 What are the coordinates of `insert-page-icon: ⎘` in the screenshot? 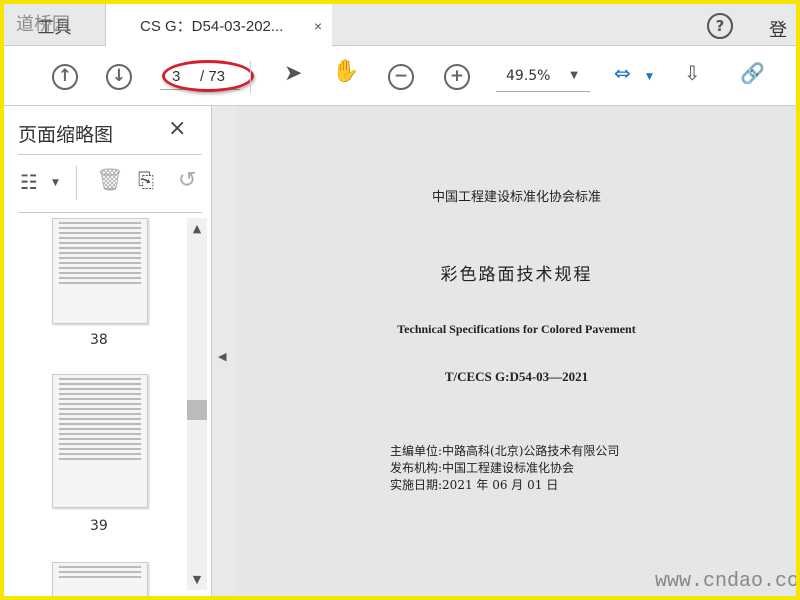 It's located at (146, 180).